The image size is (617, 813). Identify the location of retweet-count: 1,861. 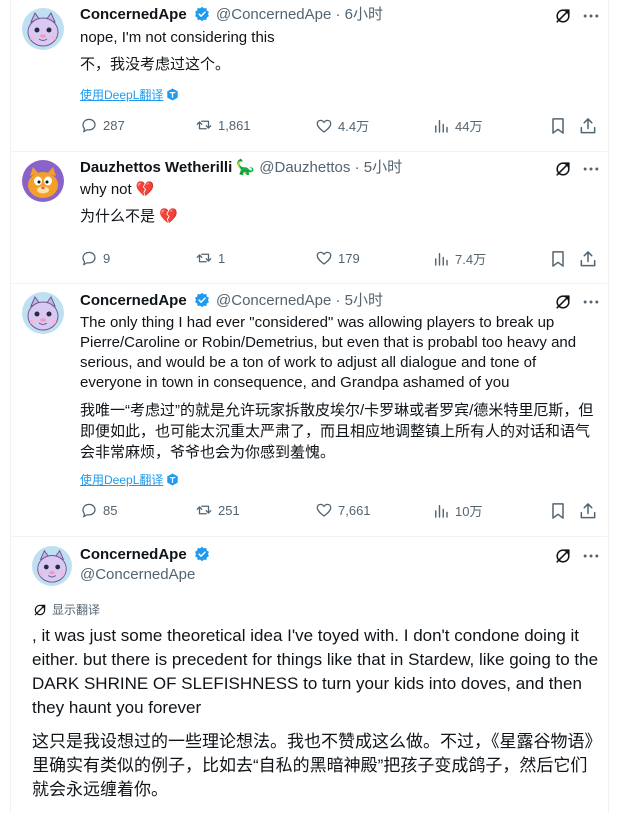
(234, 125).